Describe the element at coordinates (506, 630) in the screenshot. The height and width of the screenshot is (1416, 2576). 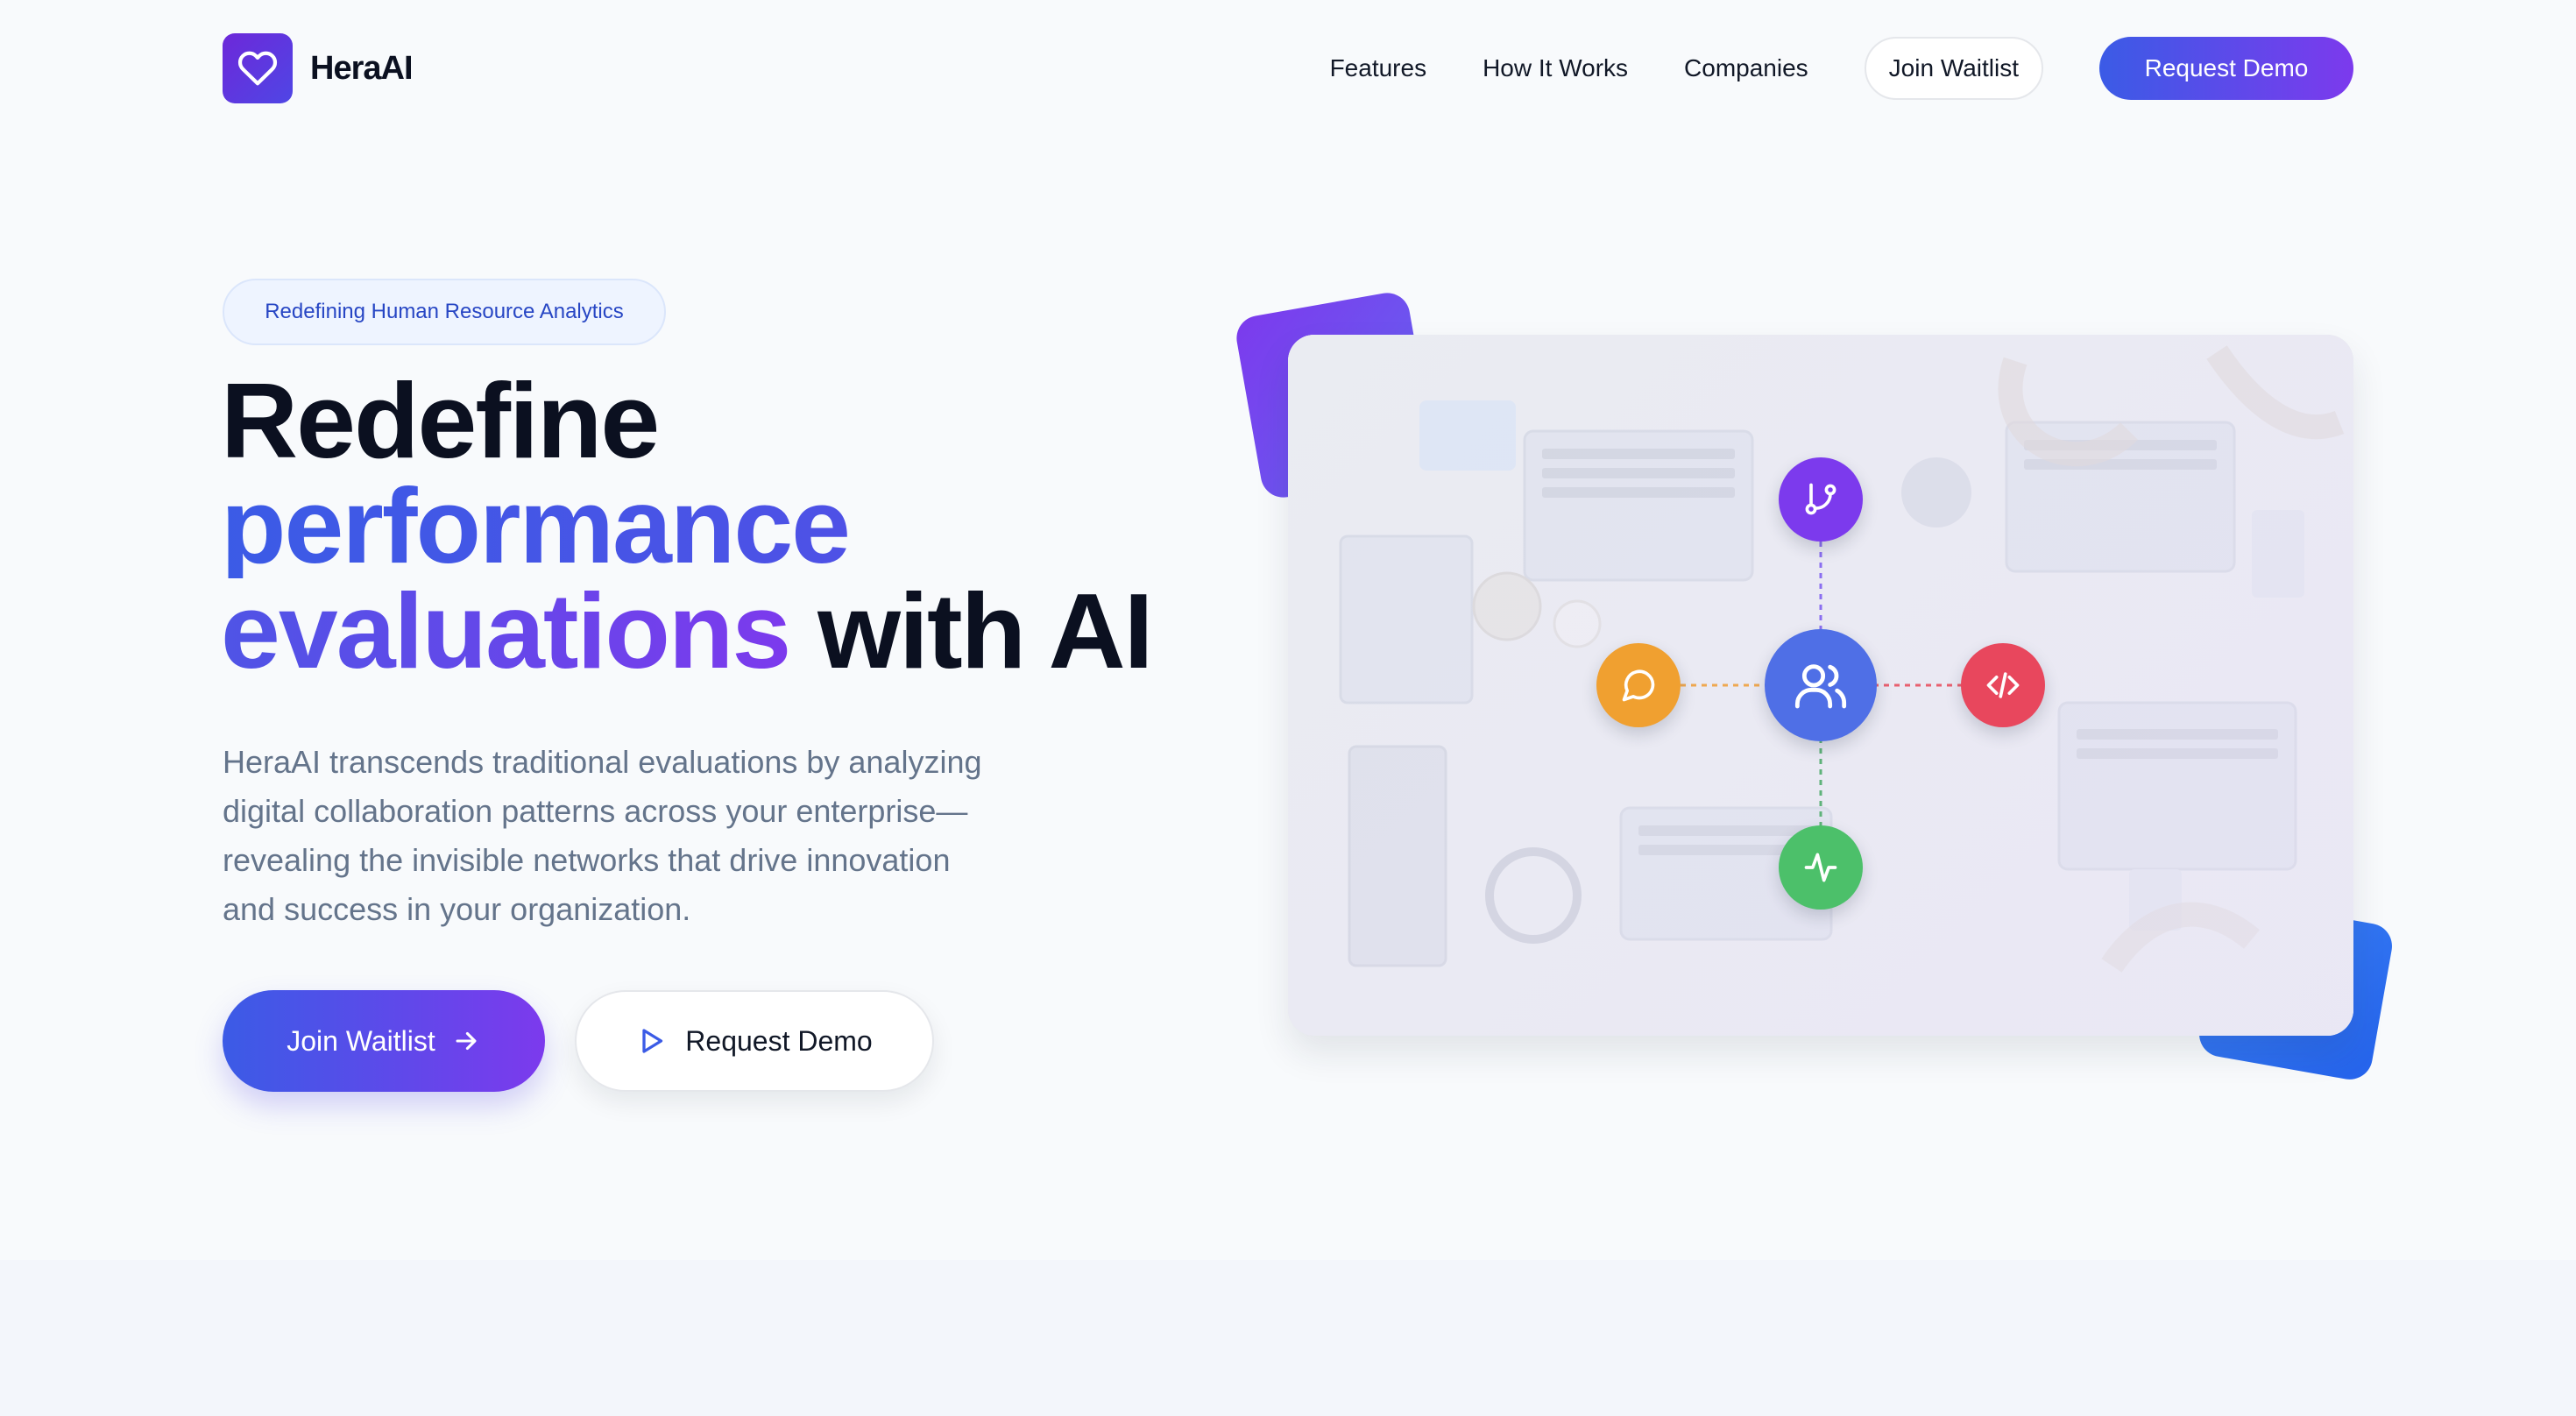
I see `headline-evaluations: evaluations` at that location.